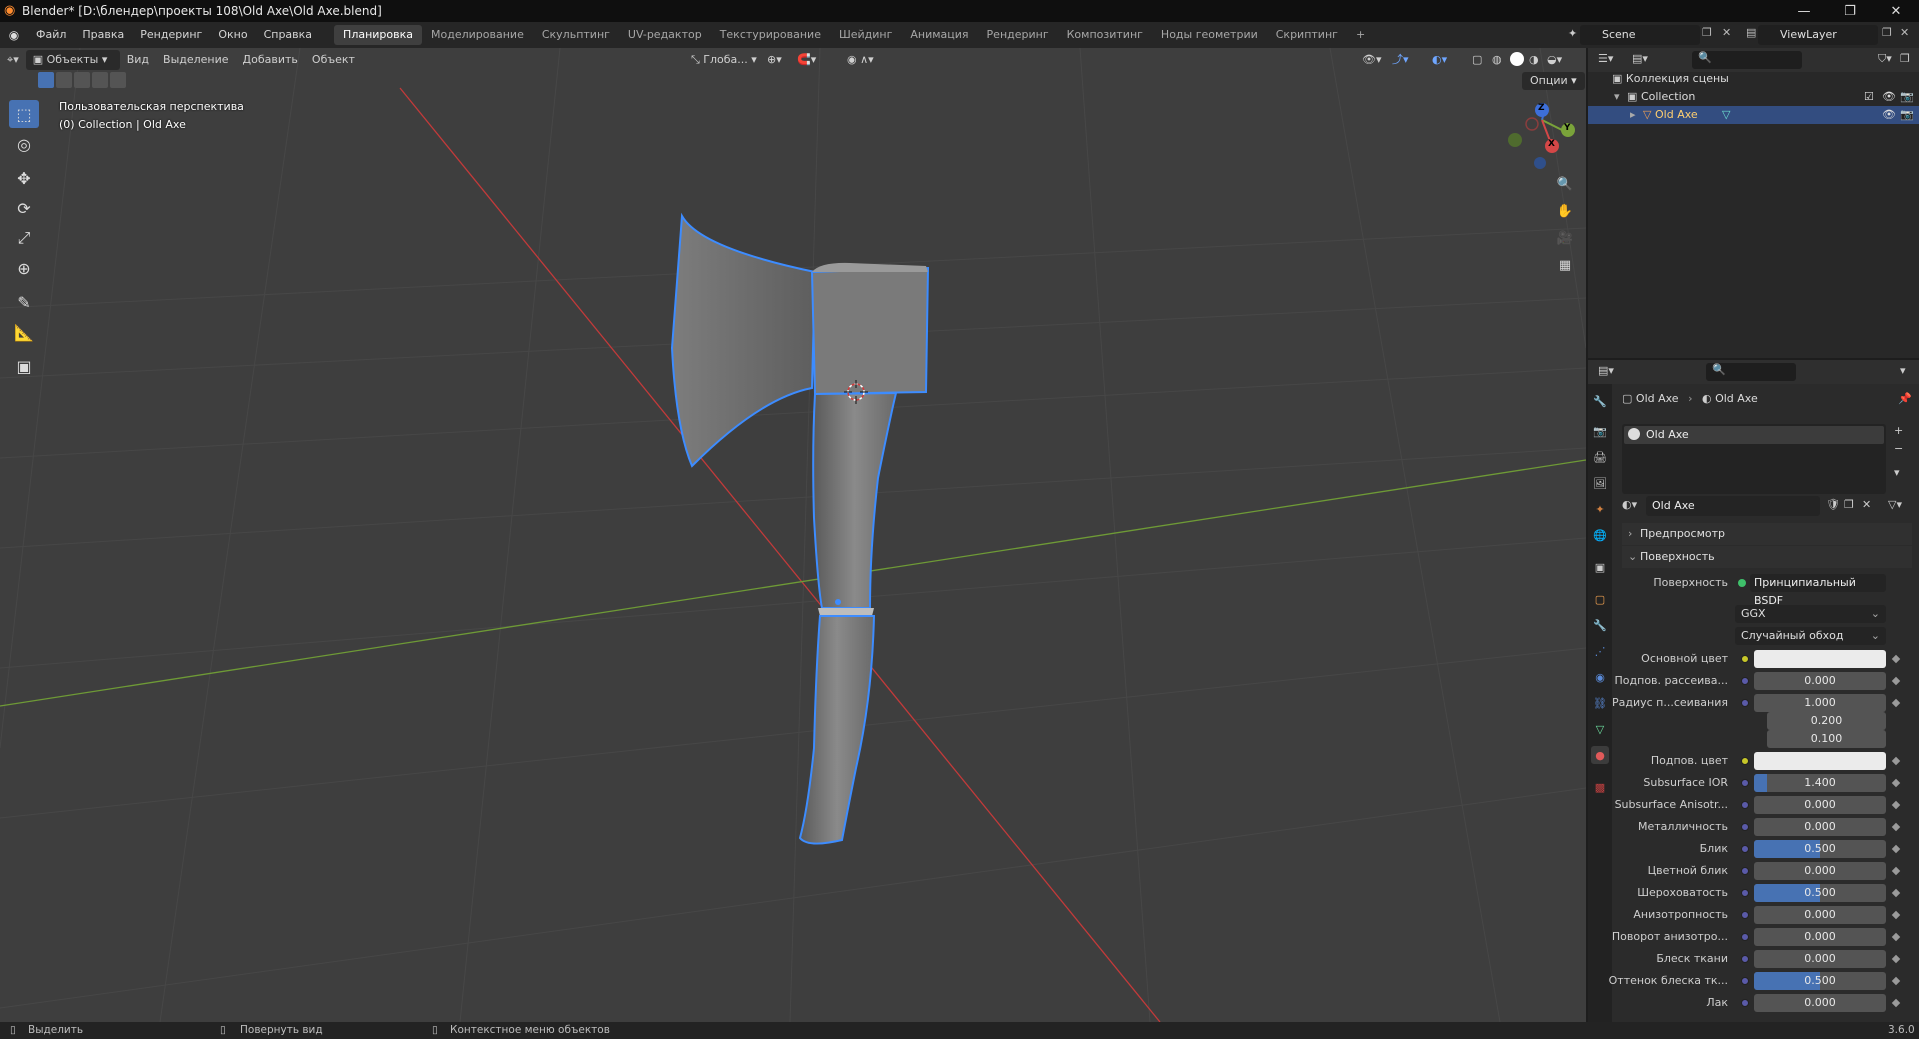 This screenshot has height=1039, width=1919. I want to click on select-subtract-icon, so click(82, 80).